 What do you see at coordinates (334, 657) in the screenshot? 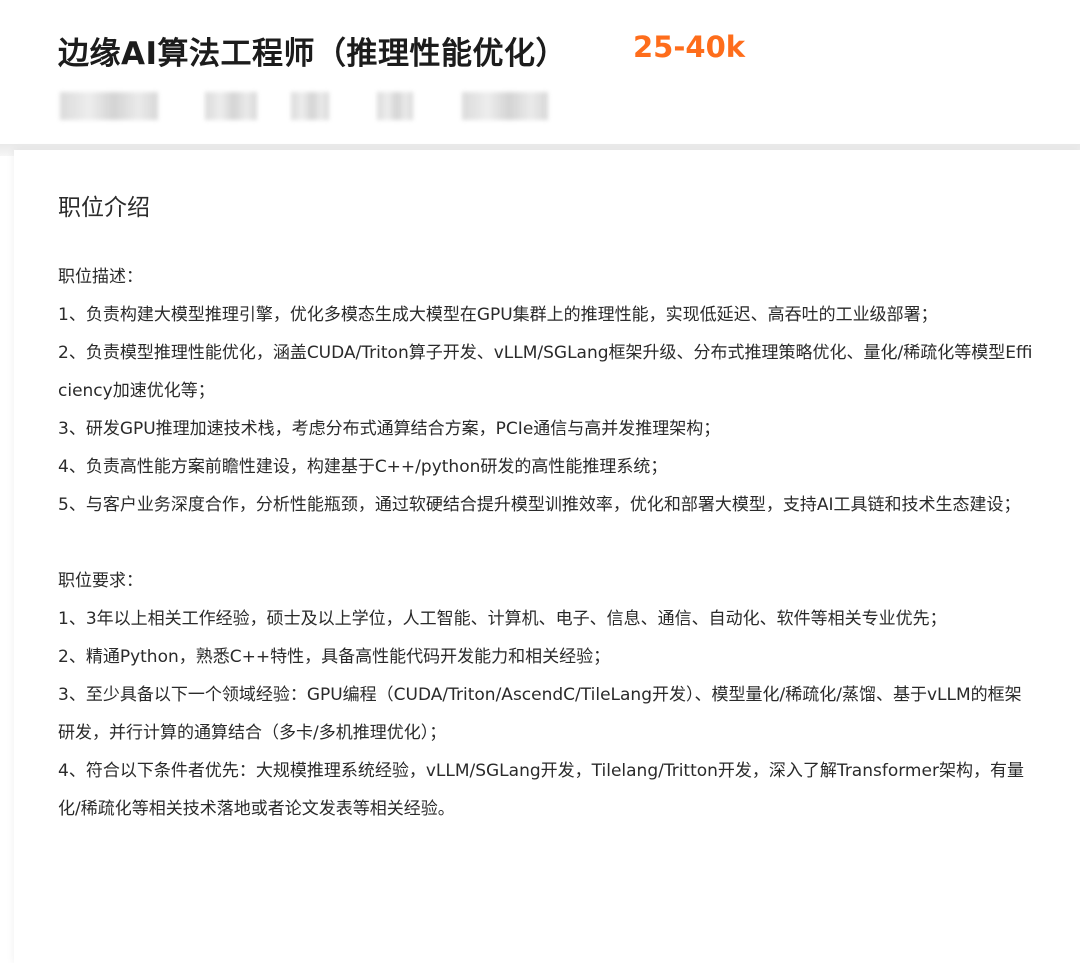
I see `requirement-item: 2、精通Python，熟悉C++特性，具备高性能代码开发能力和相关经验；` at bounding box center [334, 657].